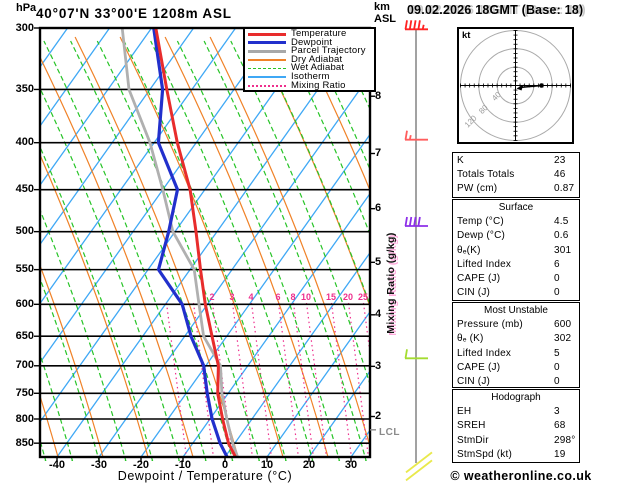 The image size is (629, 486). I want to click on pressure-tick-label: 800, so click(24, 418).